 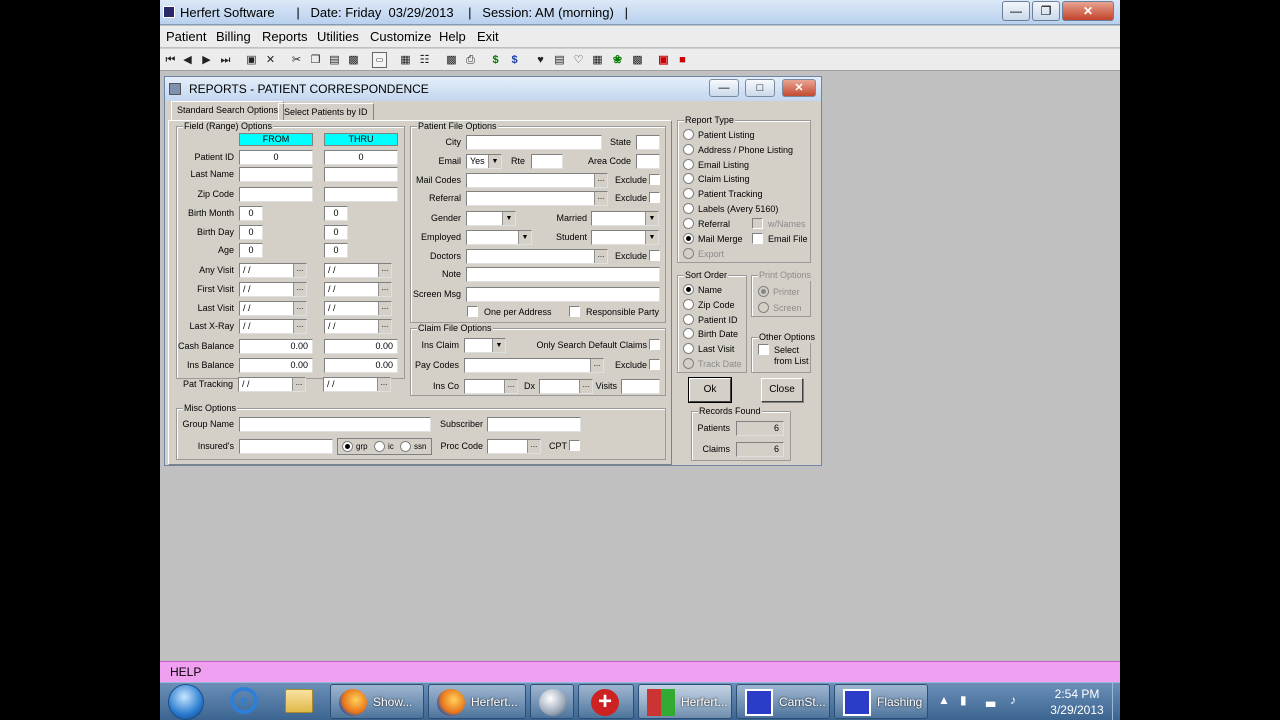 What do you see at coordinates (228, 111) in the screenshot?
I see `tab-standard-search: Standard Search Options` at bounding box center [228, 111].